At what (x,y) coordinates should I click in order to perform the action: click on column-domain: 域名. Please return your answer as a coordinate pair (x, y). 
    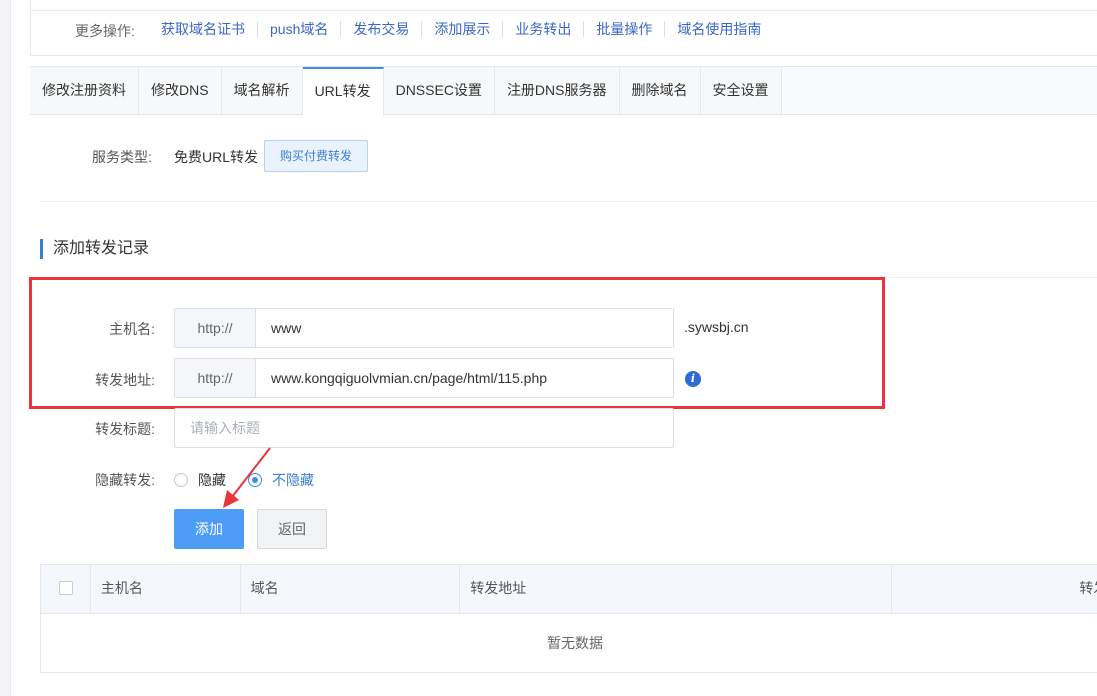
    Looking at the image, I should click on (351, 589).